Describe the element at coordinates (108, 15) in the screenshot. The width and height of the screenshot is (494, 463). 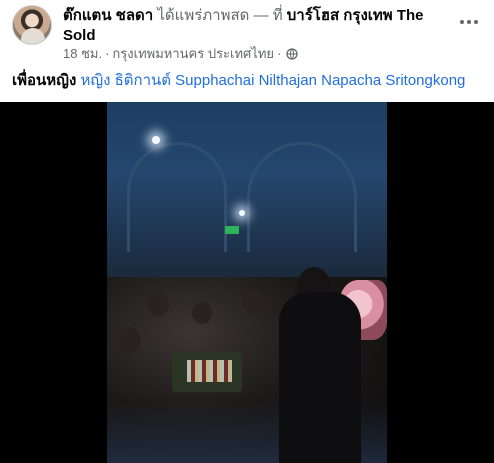
I see `author-name: ต๊กแตน ชลดา` at that location.